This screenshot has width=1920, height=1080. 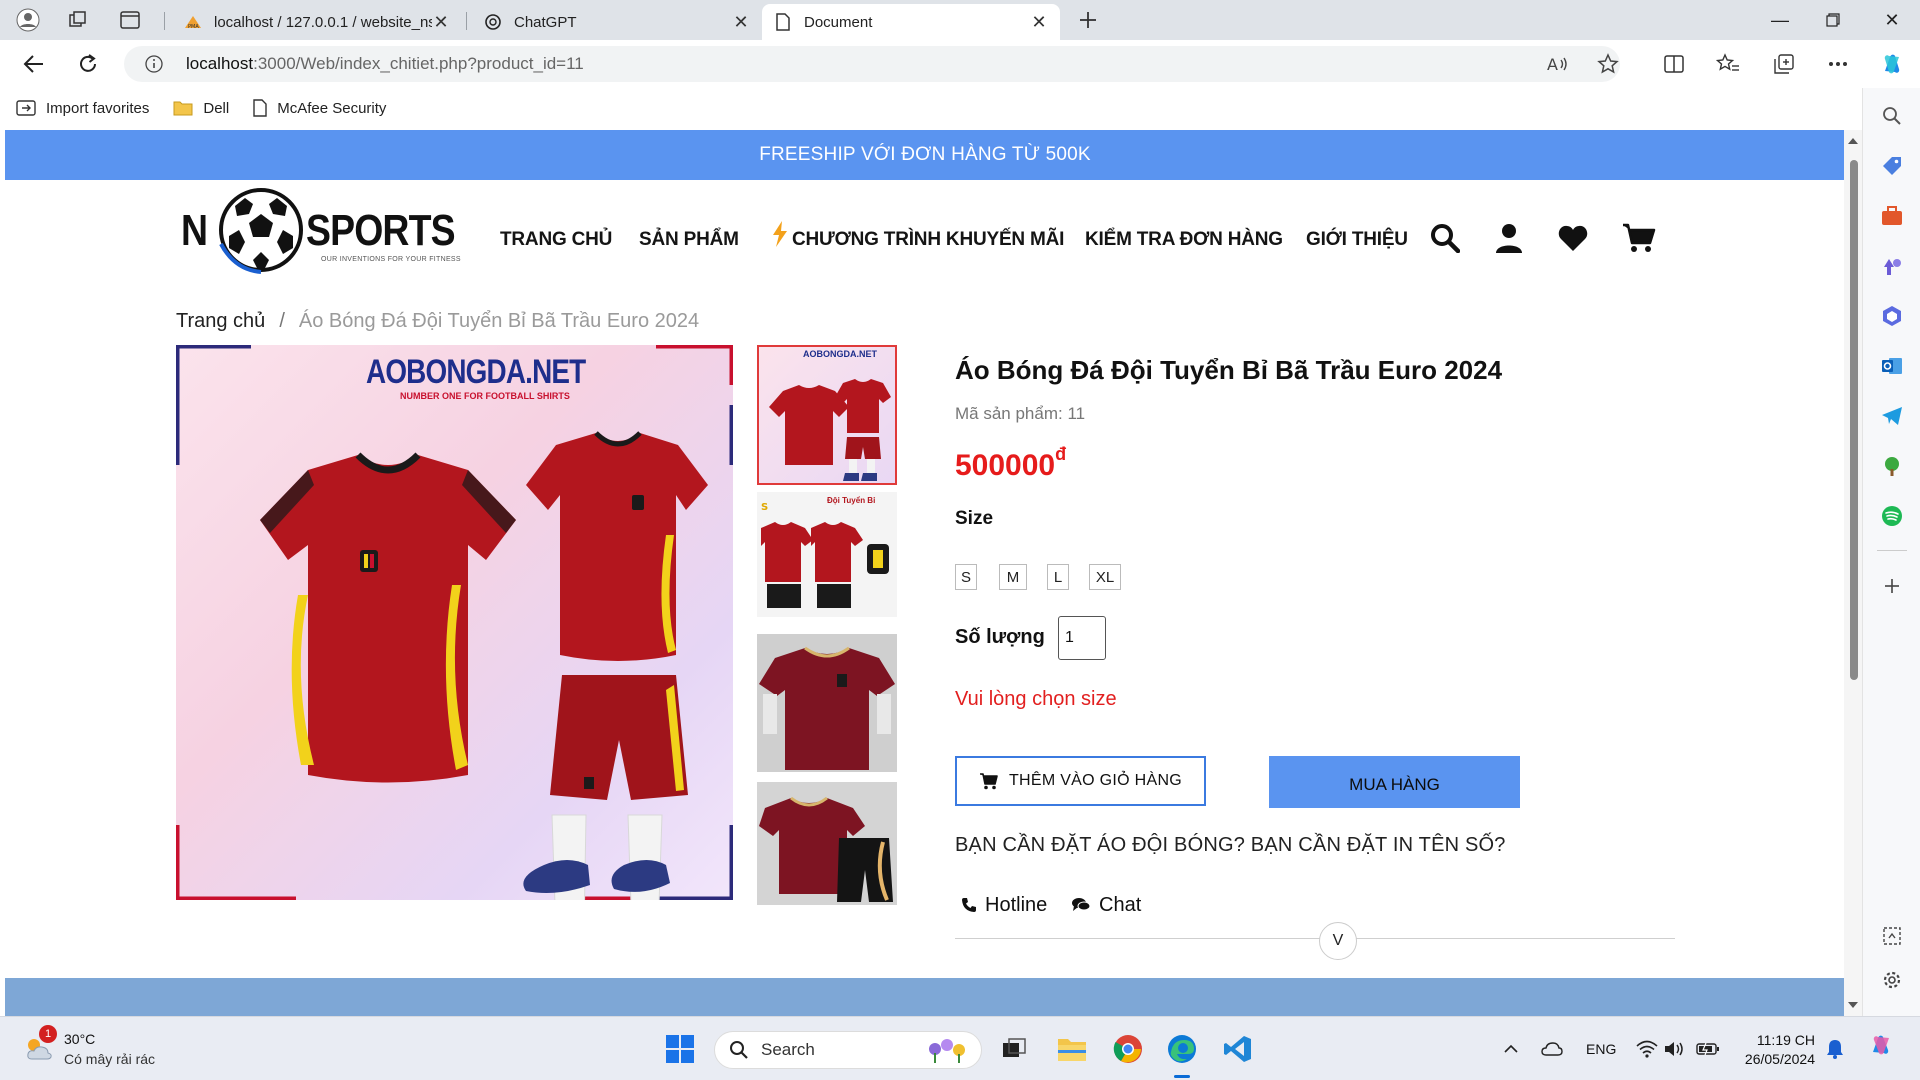 I want to click on favorite-star-icon, so click(x=1608, y=64).